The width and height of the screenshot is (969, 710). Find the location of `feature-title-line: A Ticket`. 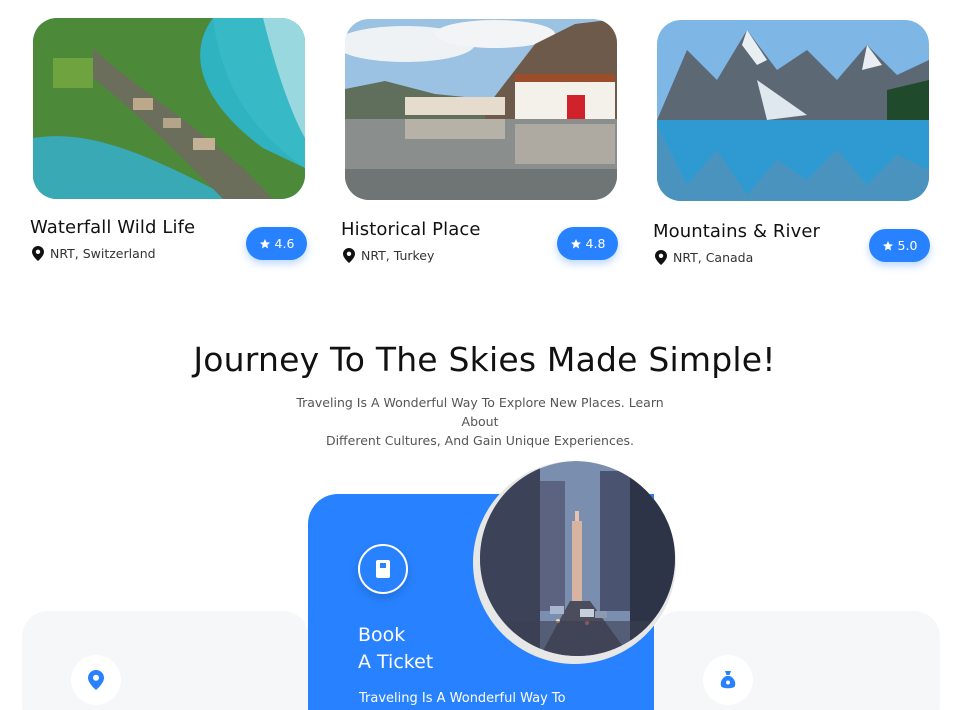

feature-title-line: A Ticket is located at coordinates (396, 662).